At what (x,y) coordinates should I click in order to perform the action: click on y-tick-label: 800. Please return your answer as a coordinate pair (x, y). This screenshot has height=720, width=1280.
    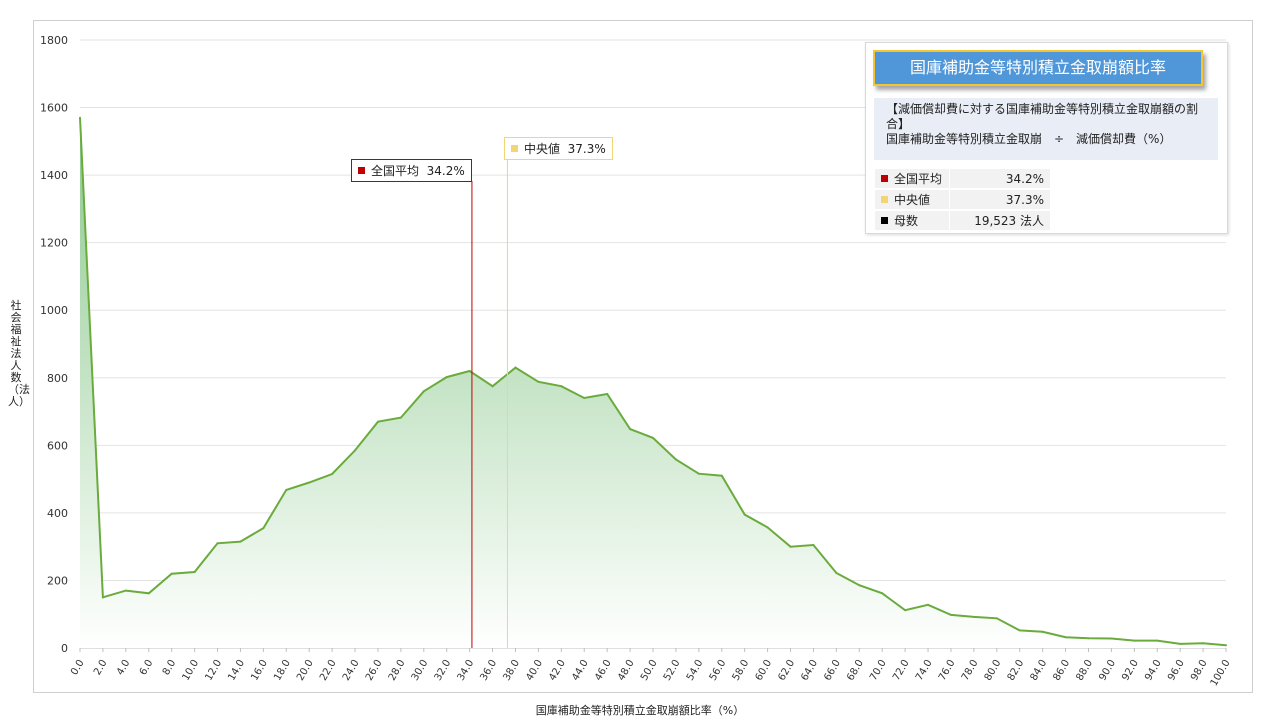
    Looking at the image, I should click on (57, 378).